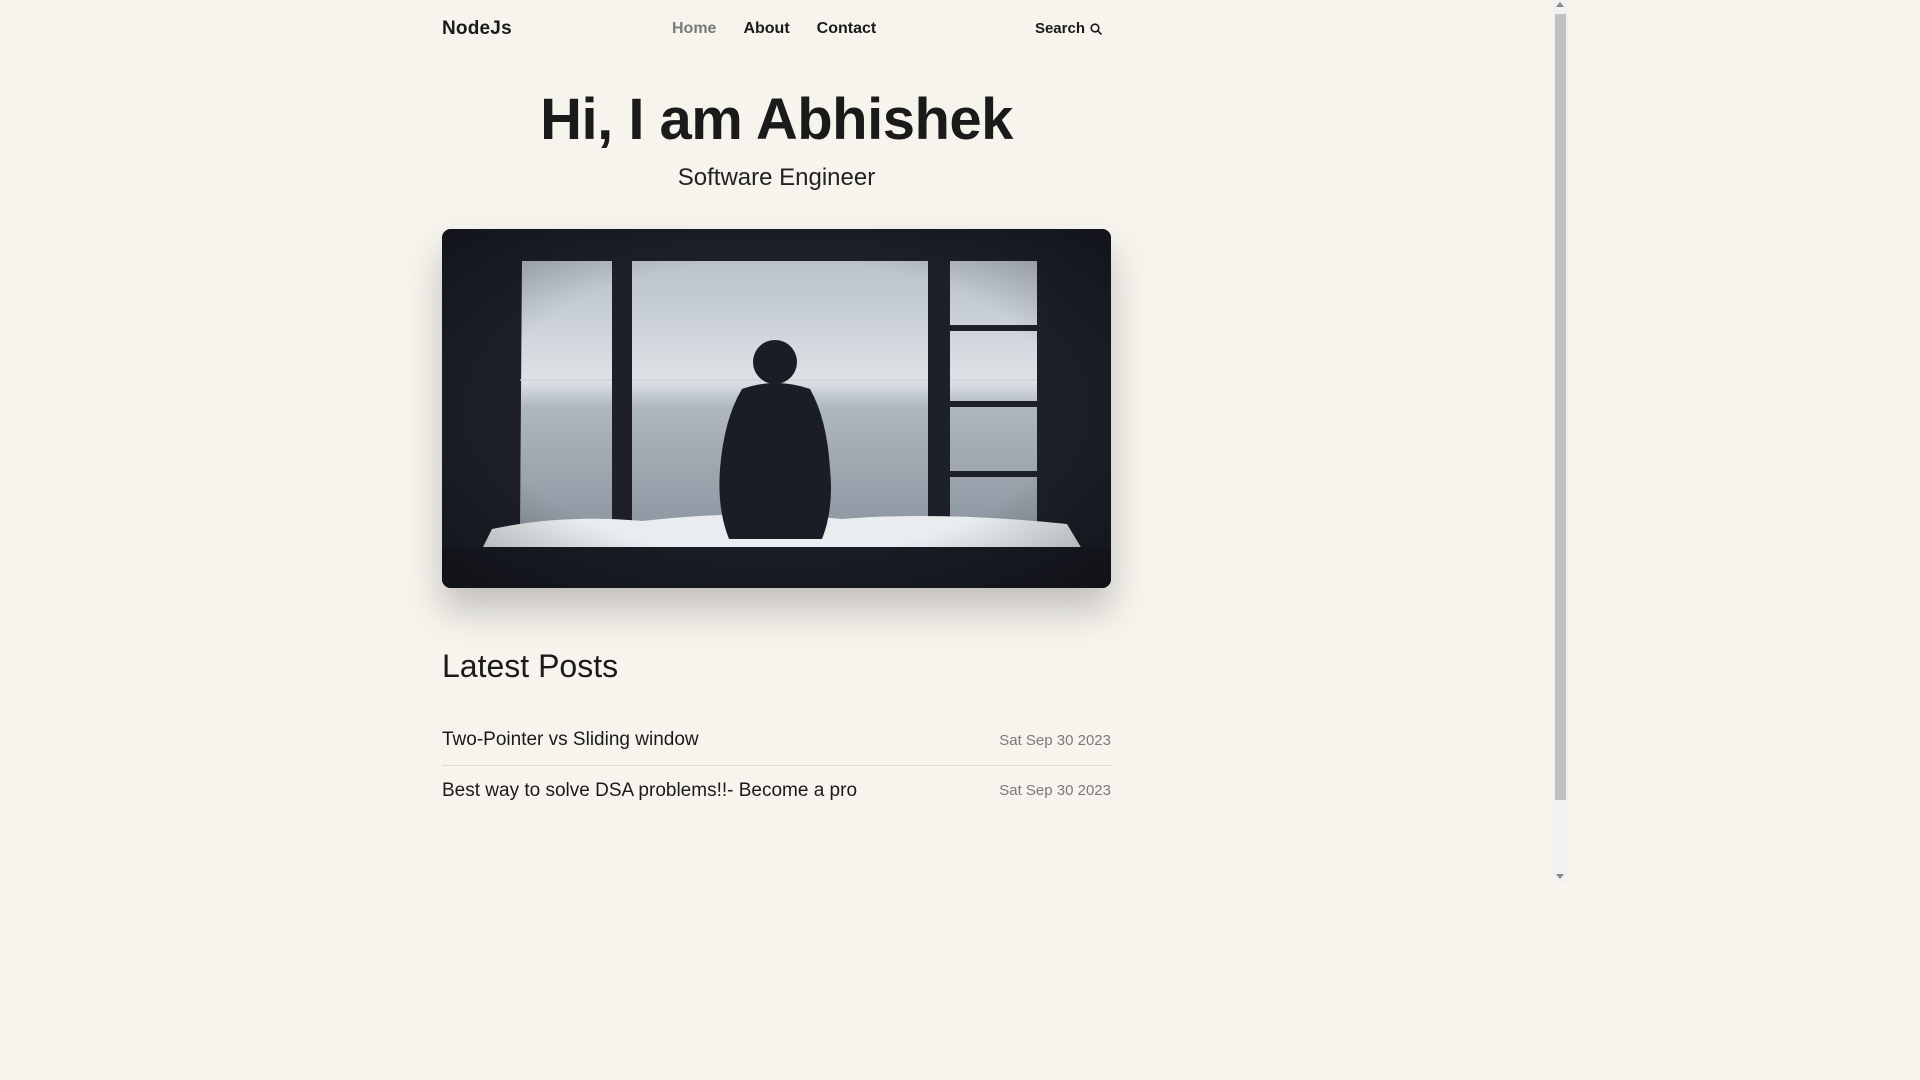 The width and height of the screenshot is (1920, 1080). I want to click on hero-image, so click(776, 408).